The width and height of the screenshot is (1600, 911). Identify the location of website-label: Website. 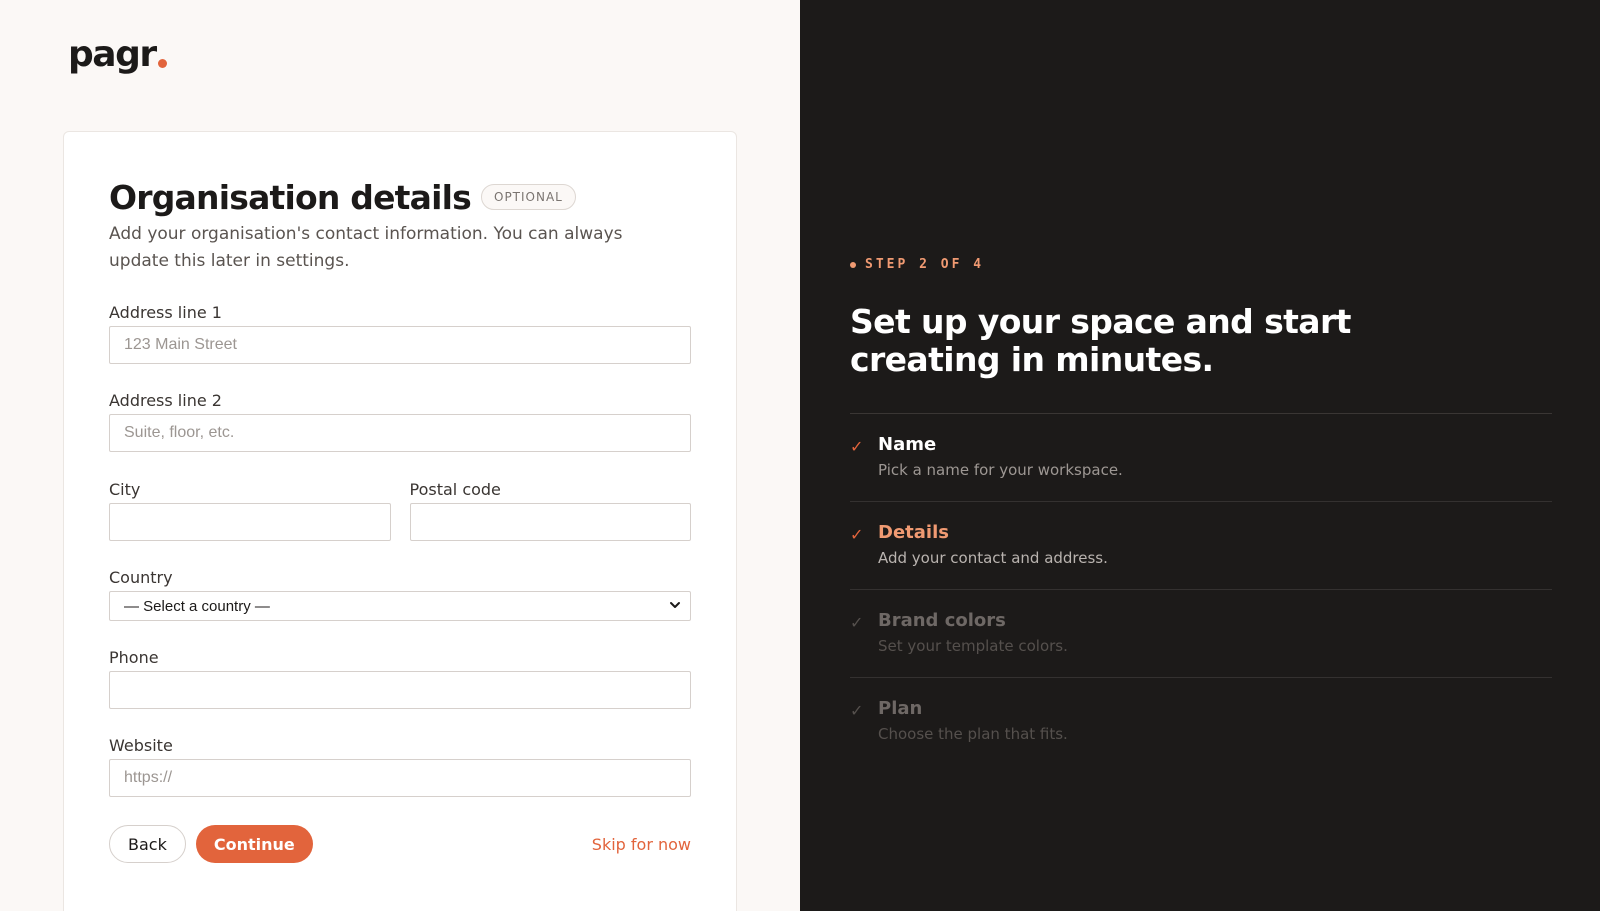
(141, 745).